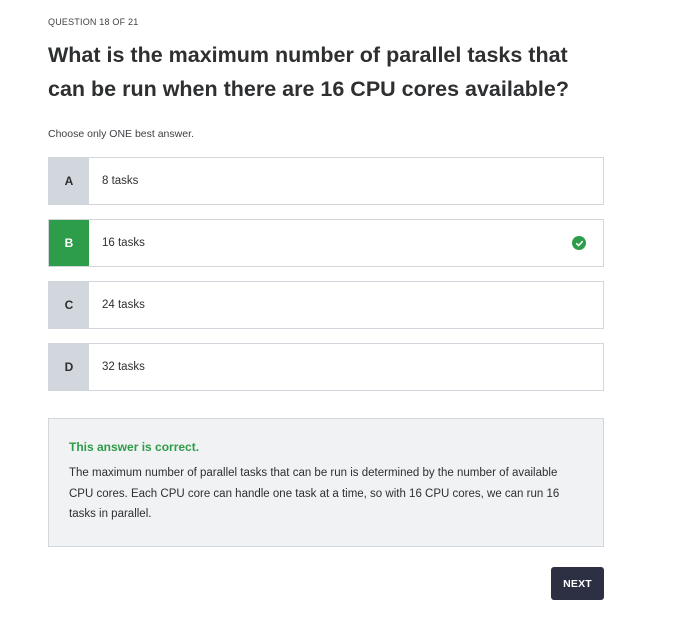  Describe the element at coordinates (123, 305) in the screenshot. I see `option-text: 24 tasks` at that location.